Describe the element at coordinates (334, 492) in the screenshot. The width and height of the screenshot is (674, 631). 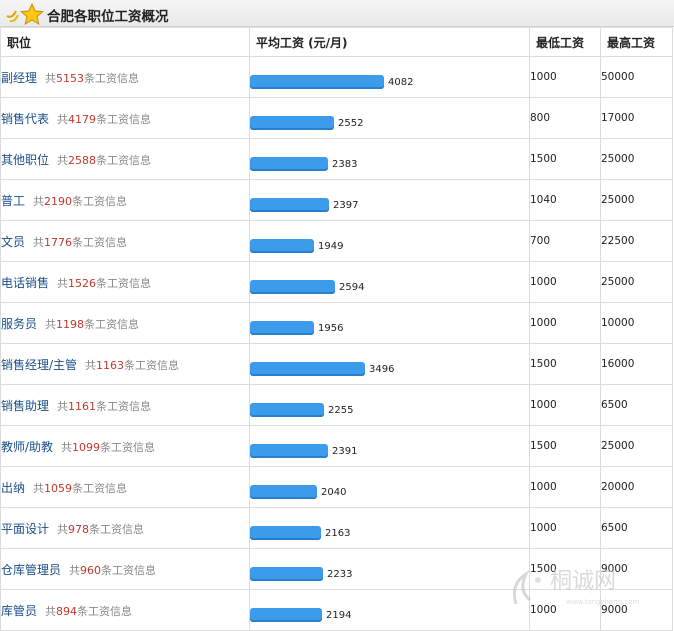
I see `avg-salary-value: 2040` at that location.